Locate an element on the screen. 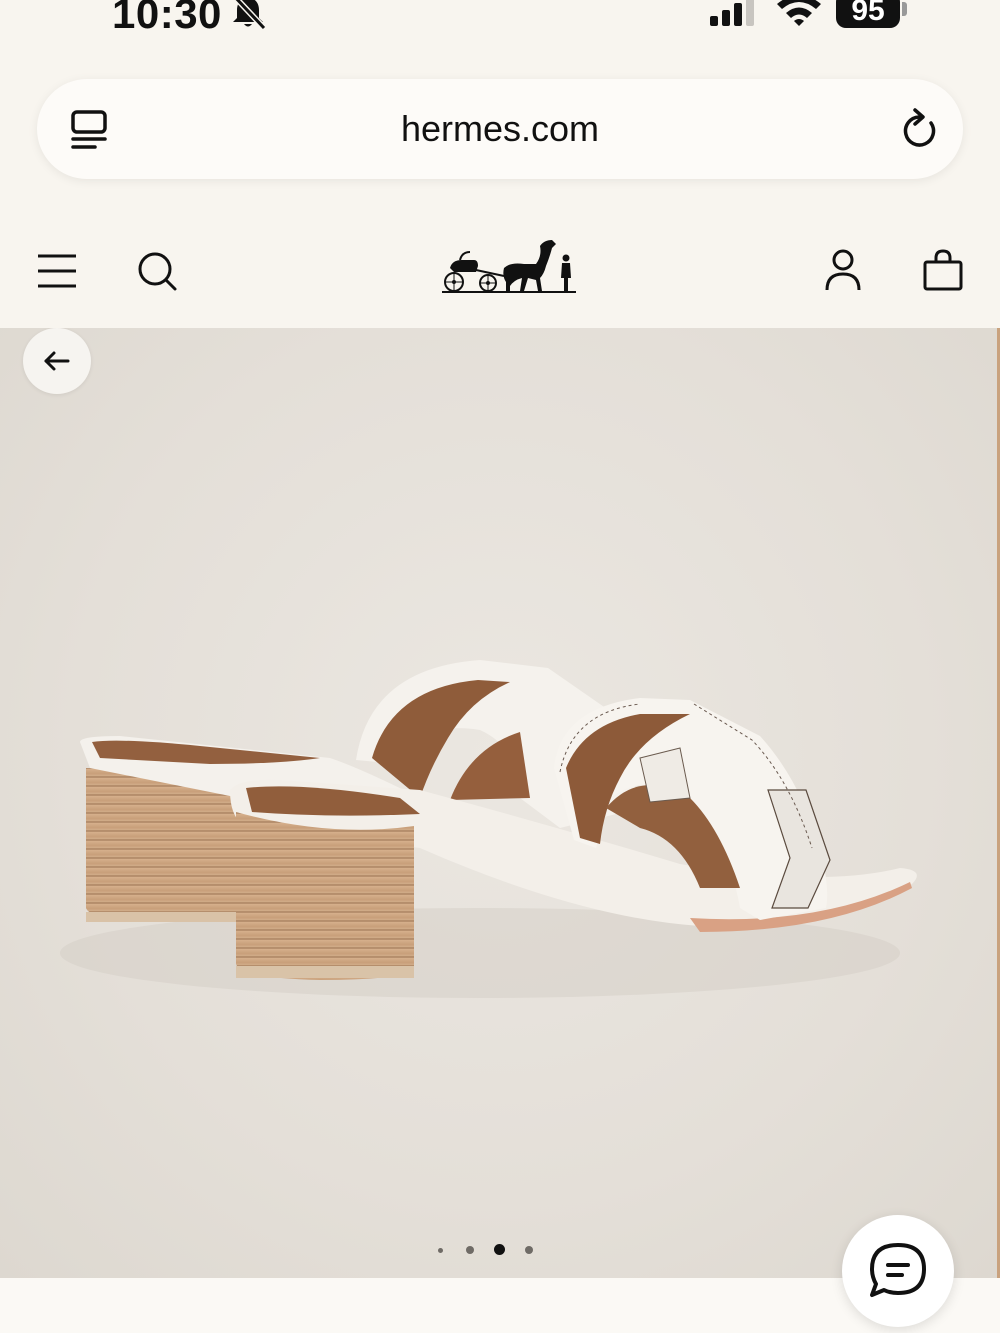 The width and height of the screenshot is (1000, 1333). back-button is located at coordinates (57, 361).